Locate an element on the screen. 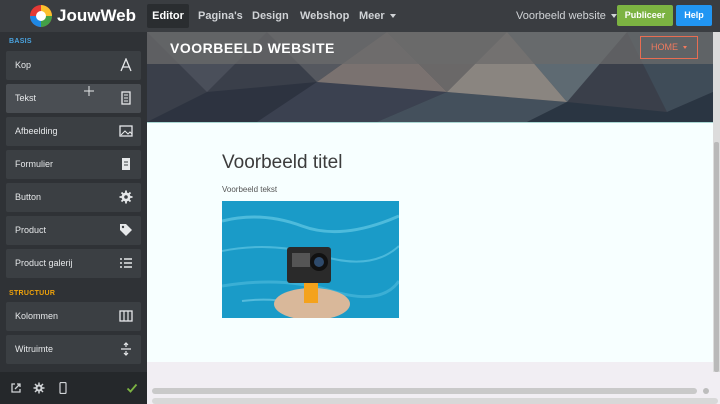 The width and height of the screenshot is (720, 404). tab-pages: Pagina's is located at coordinates (220, 16).